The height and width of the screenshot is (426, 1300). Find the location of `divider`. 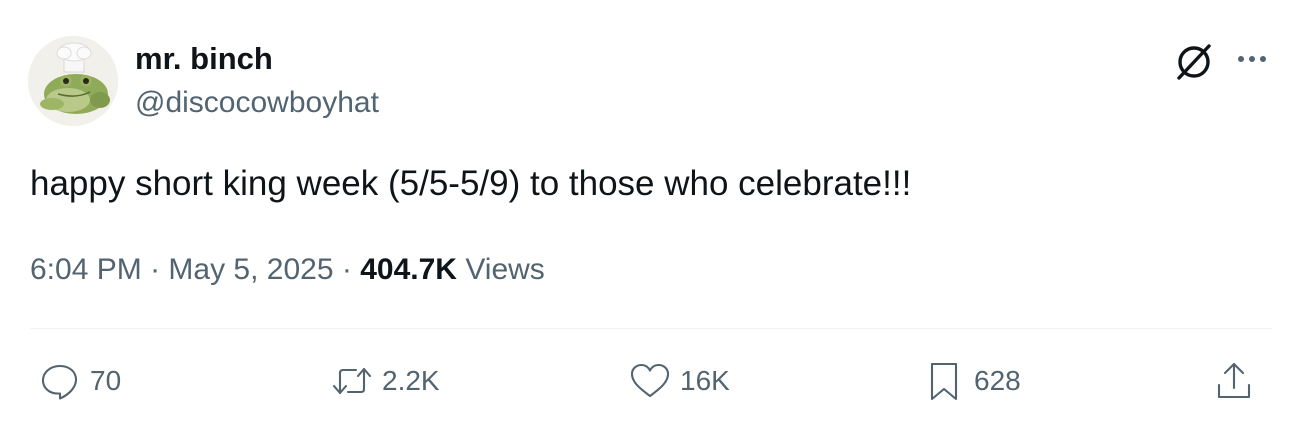

divider is located at coordinates (651, 328).